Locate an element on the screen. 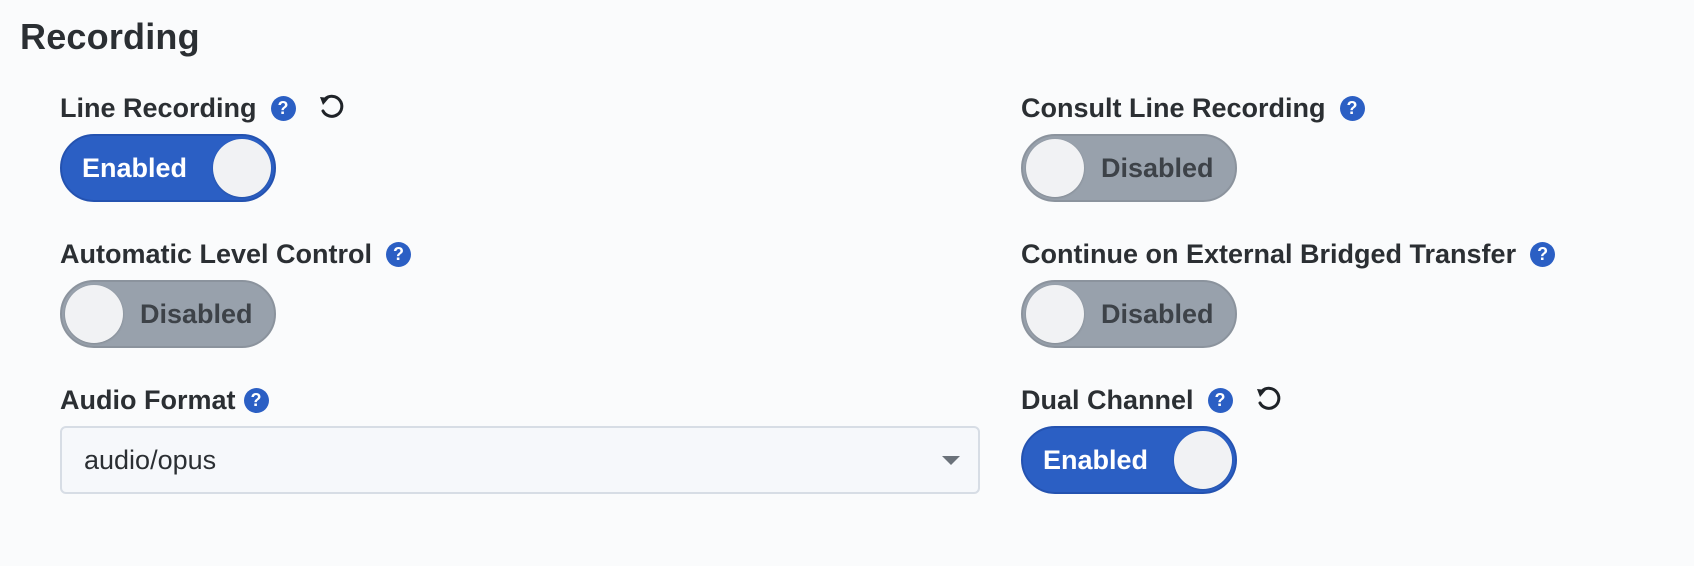 This screenshot has height=566, width=1694. dual-channel-toggle: Enabled is located at coordinates (1129, 460).